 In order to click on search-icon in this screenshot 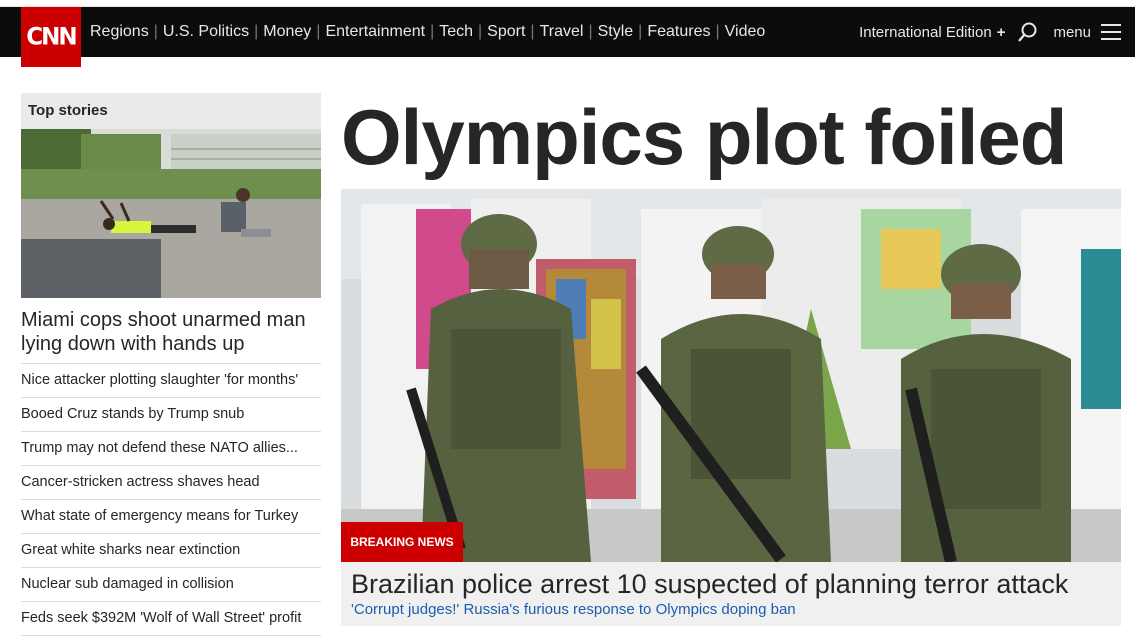, I will do `click(1028, 32)`.